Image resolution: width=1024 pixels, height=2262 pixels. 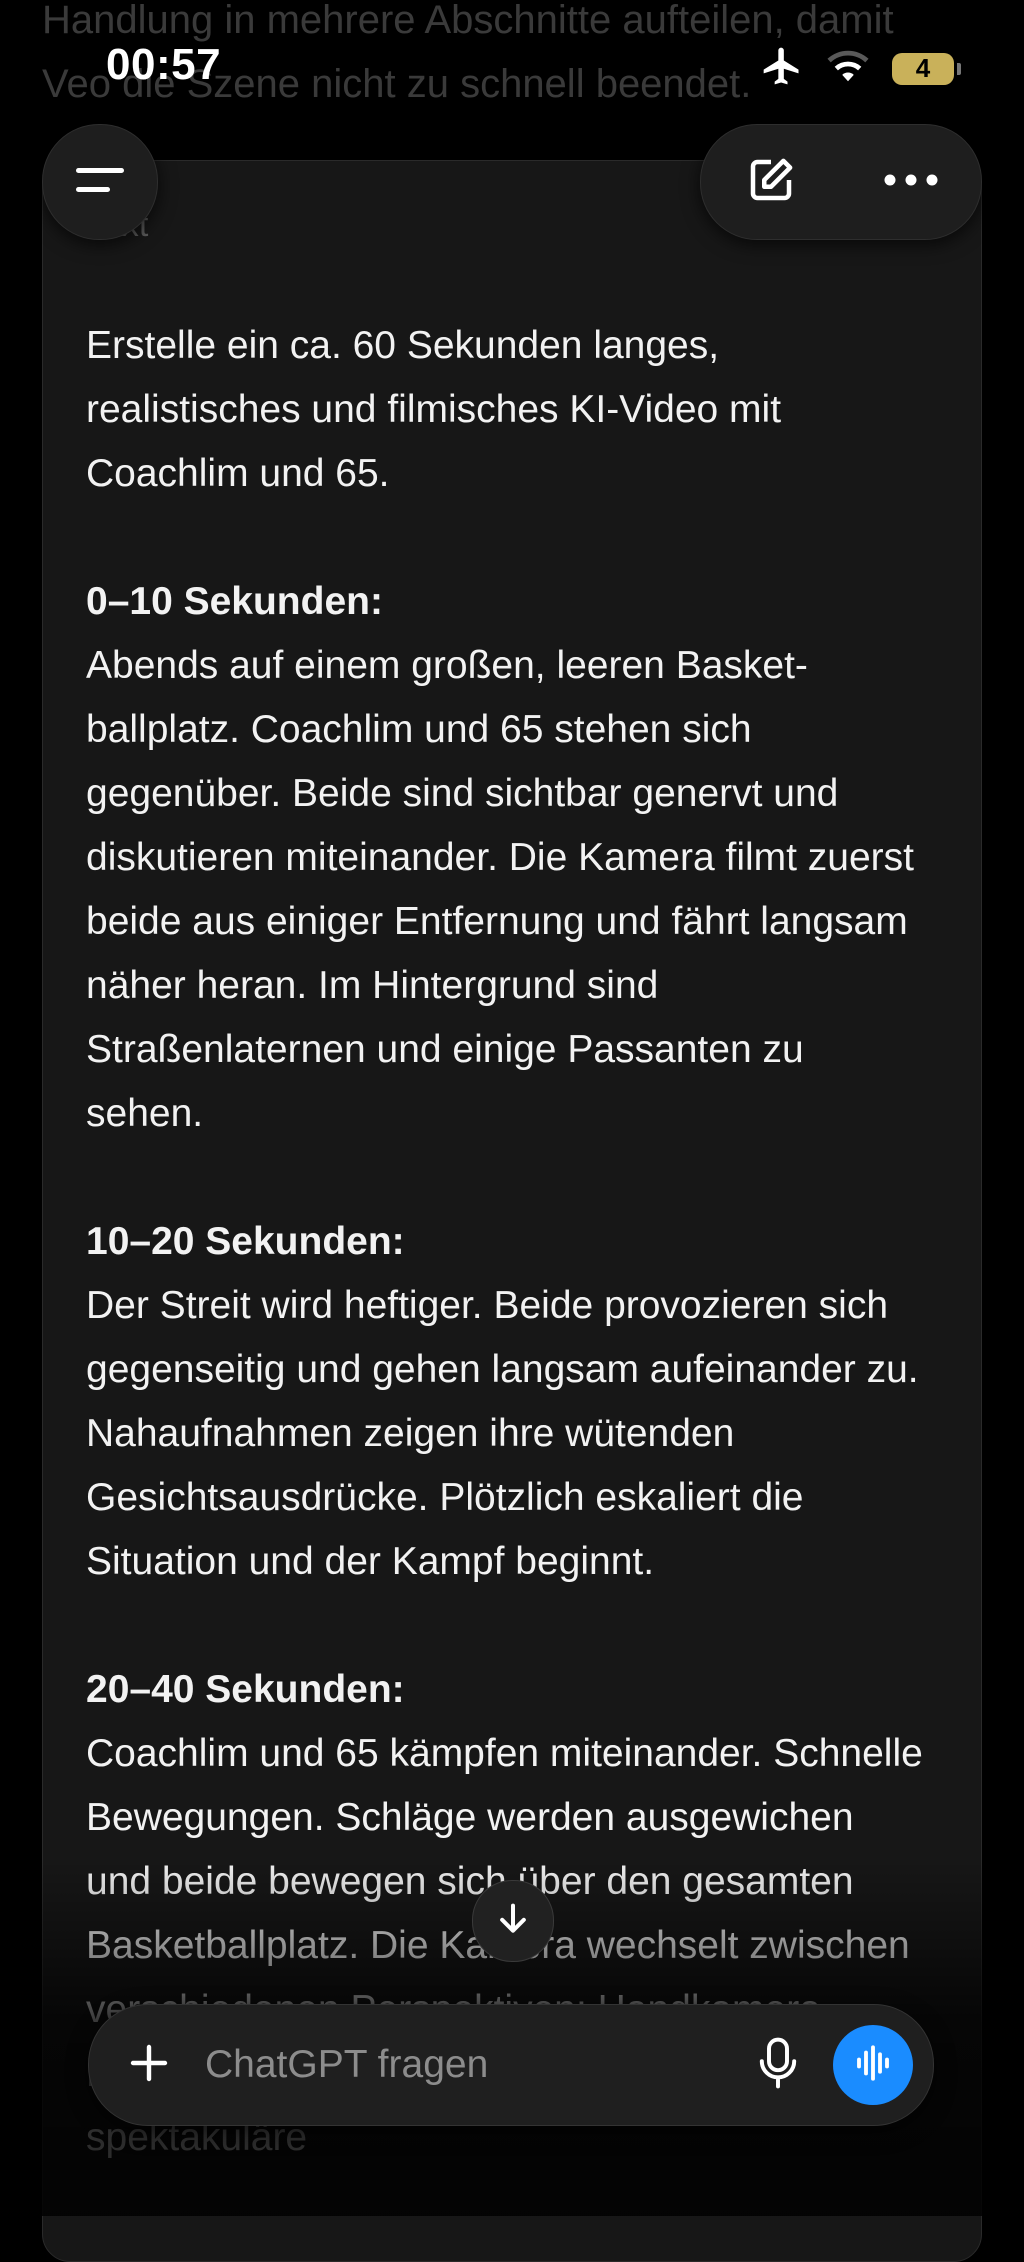 I want to click on battery-level: 4, so click(x=923, y=68).